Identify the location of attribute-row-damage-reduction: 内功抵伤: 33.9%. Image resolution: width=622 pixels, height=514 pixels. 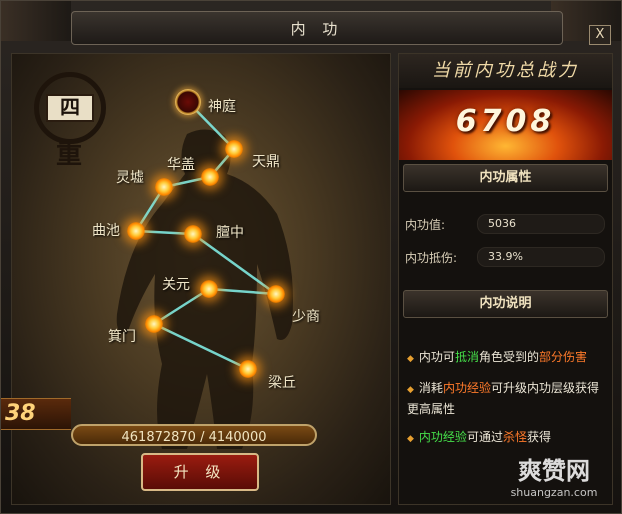
(505, 258).